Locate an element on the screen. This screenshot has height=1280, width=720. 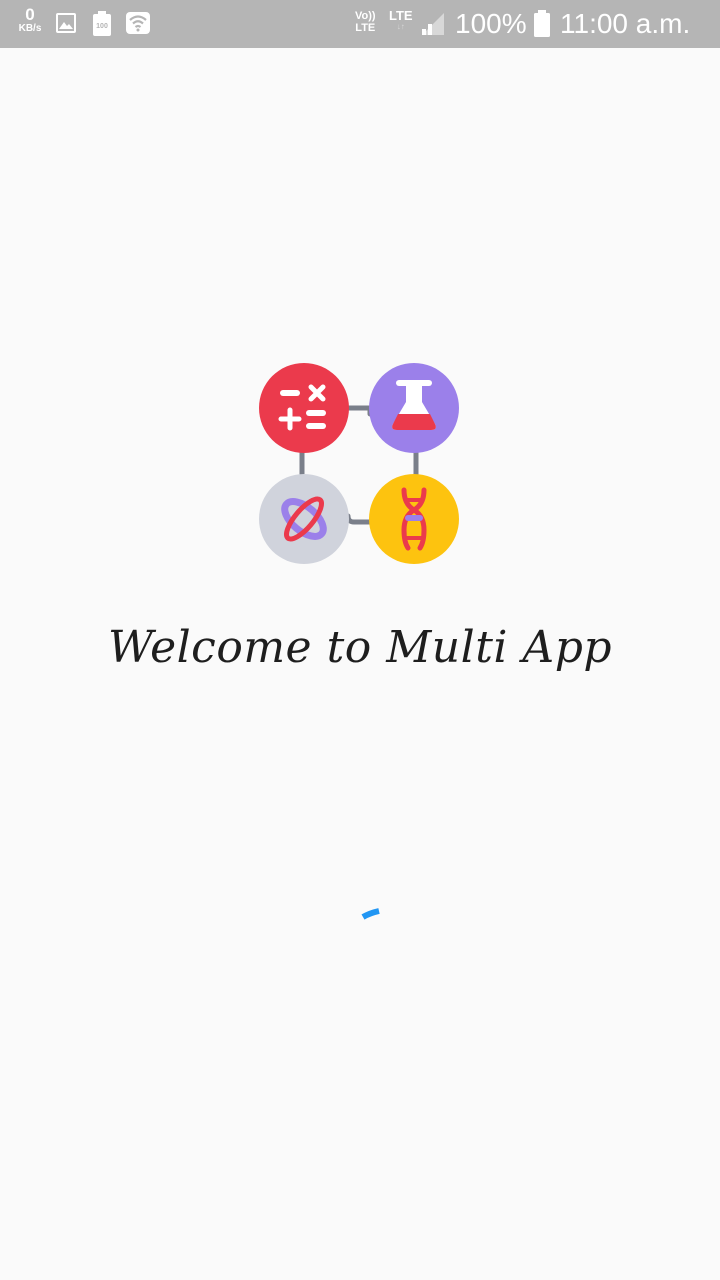
atom-icon is located at coordinates (304, 519).